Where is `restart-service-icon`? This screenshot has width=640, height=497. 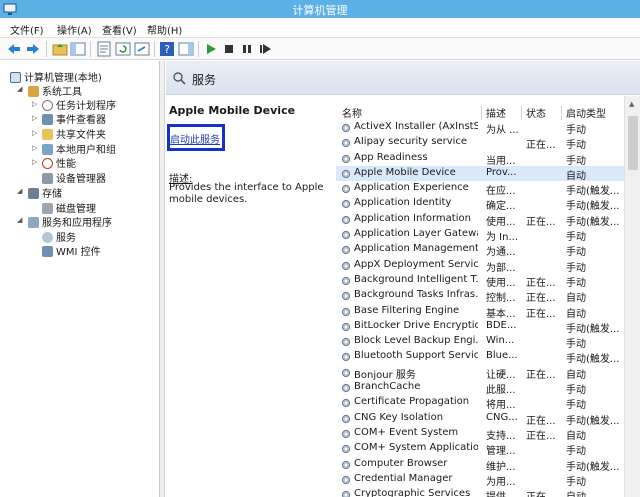 restart-service-icon is located at coordinates (265, 49).